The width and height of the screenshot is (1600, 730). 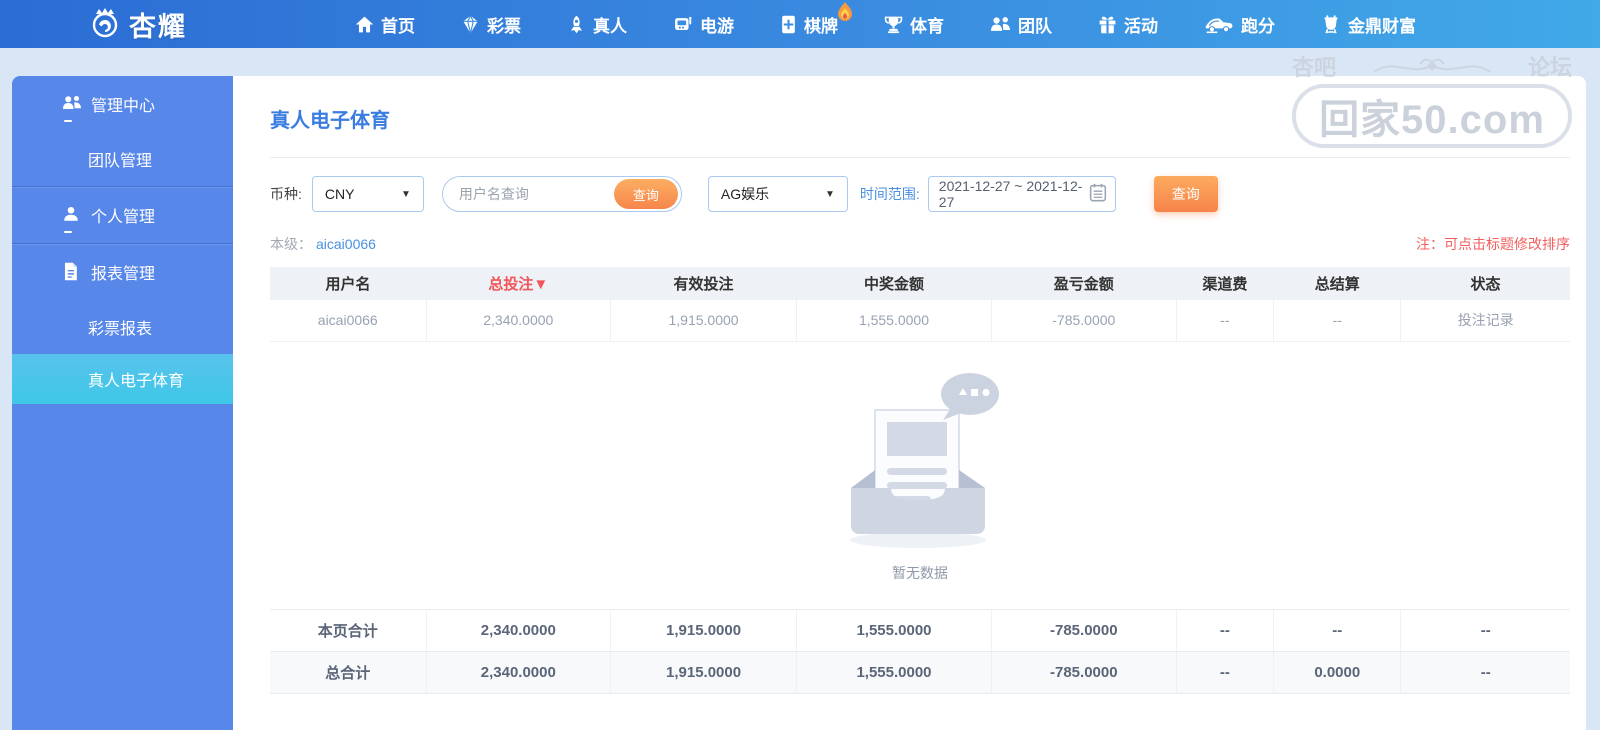 I want to click on page-total-label: 本页合计, so click(x=348, y=630).